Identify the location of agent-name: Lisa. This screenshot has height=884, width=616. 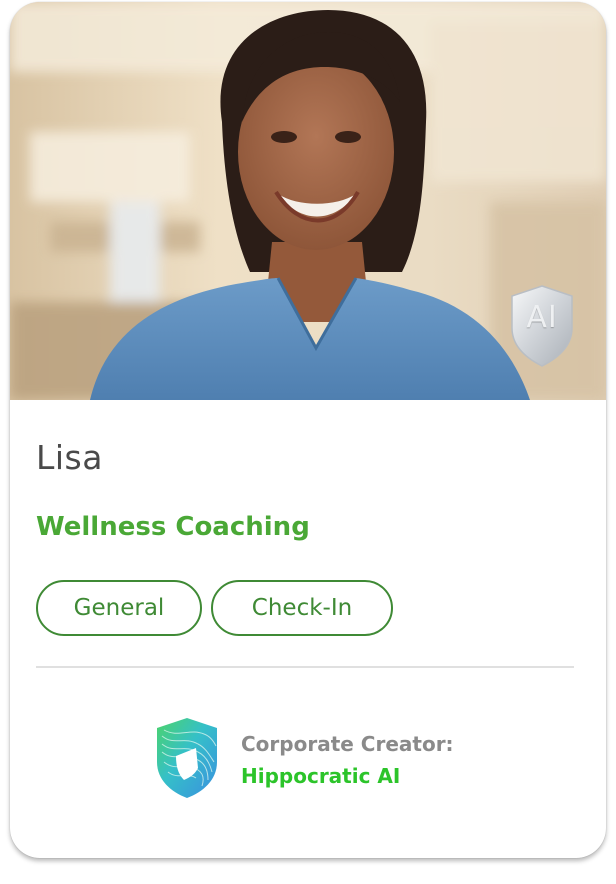
(69, 457).